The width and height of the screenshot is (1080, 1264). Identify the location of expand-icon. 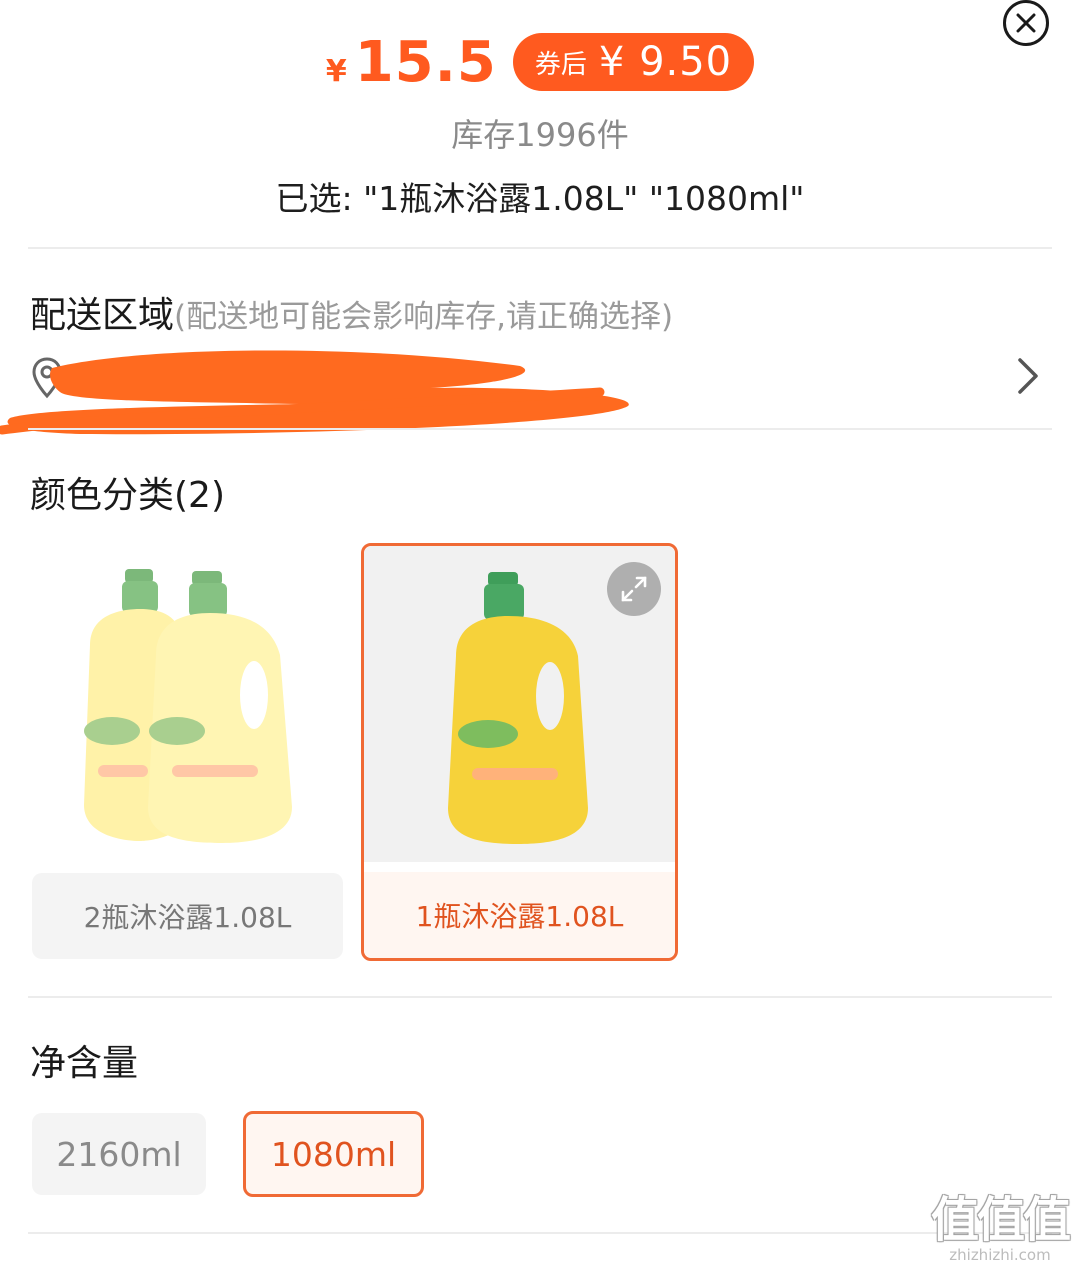
(634, 589).